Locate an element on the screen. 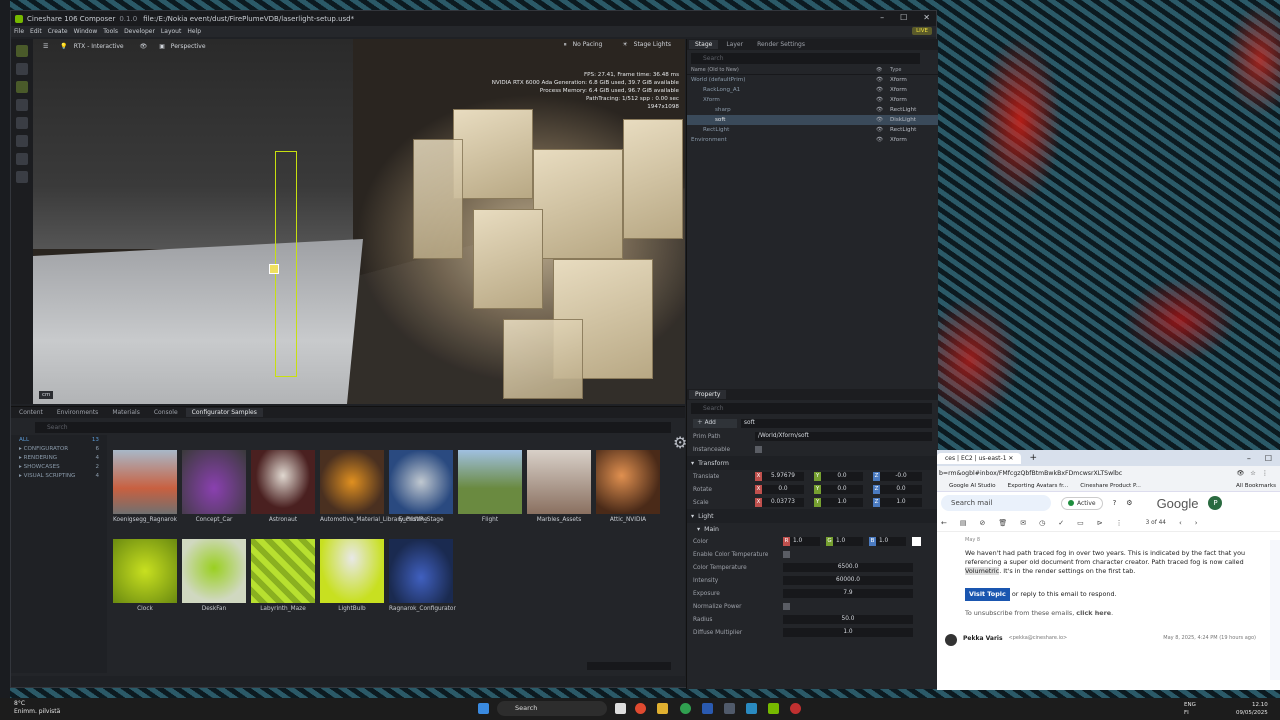  spam-icon: ⊘ is located at coordinates (983, 523).